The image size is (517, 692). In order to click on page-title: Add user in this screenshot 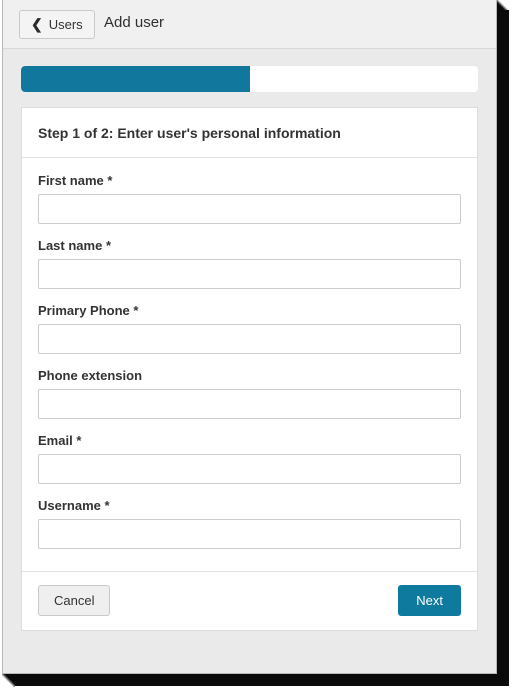, I will do `click(134, 22)`.